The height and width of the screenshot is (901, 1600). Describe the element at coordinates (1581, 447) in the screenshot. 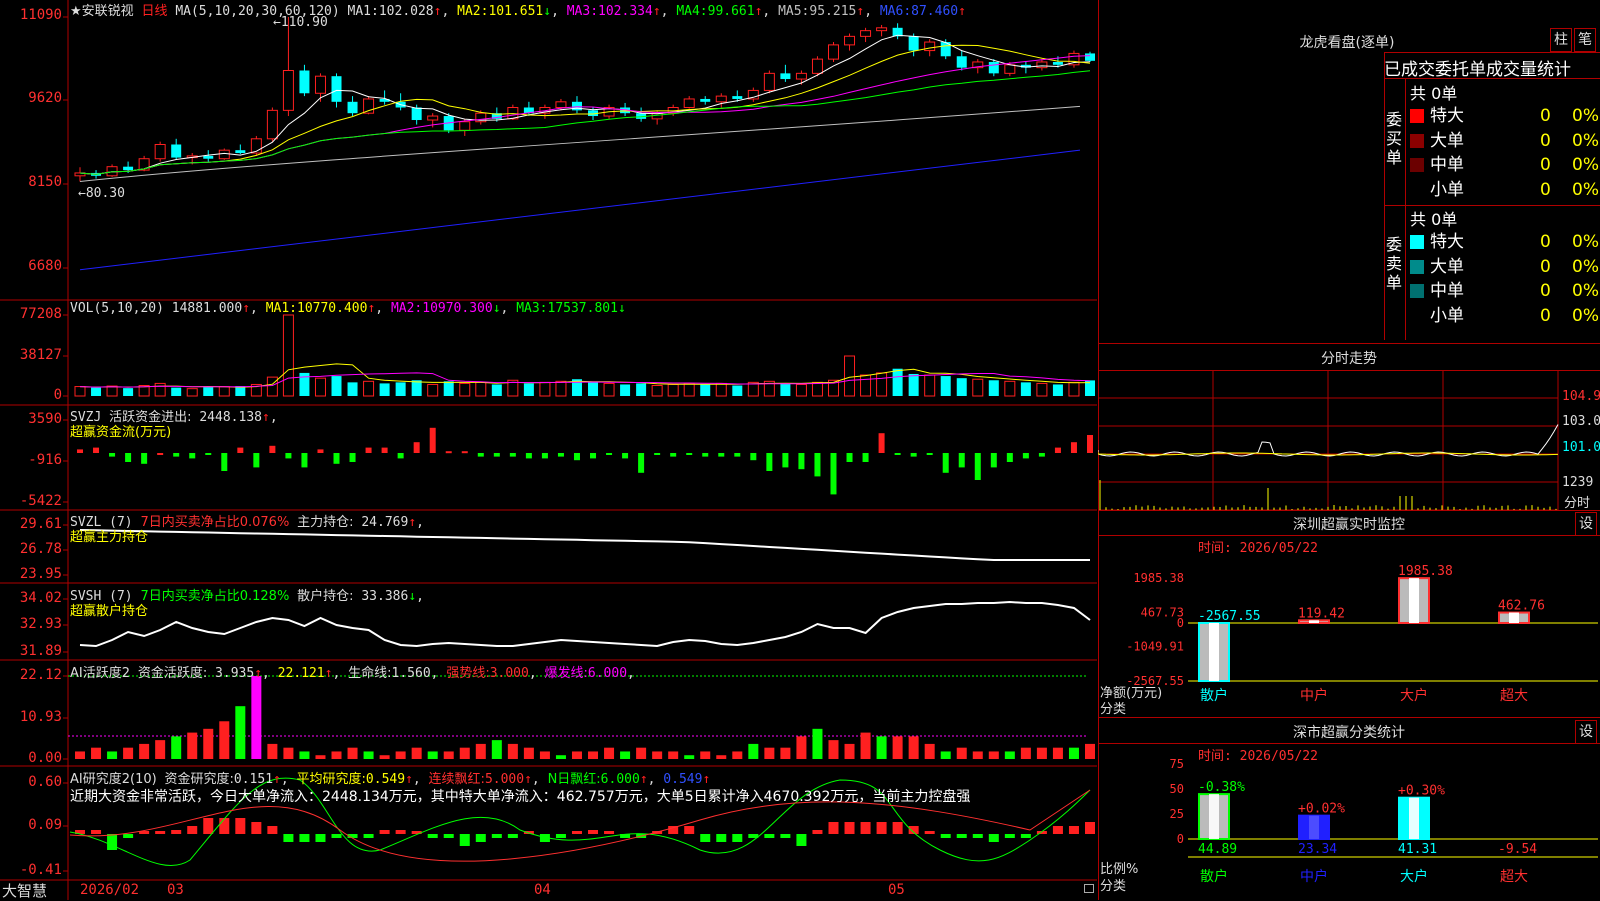

I see `fenshi-y-3: 101.0` at that location.